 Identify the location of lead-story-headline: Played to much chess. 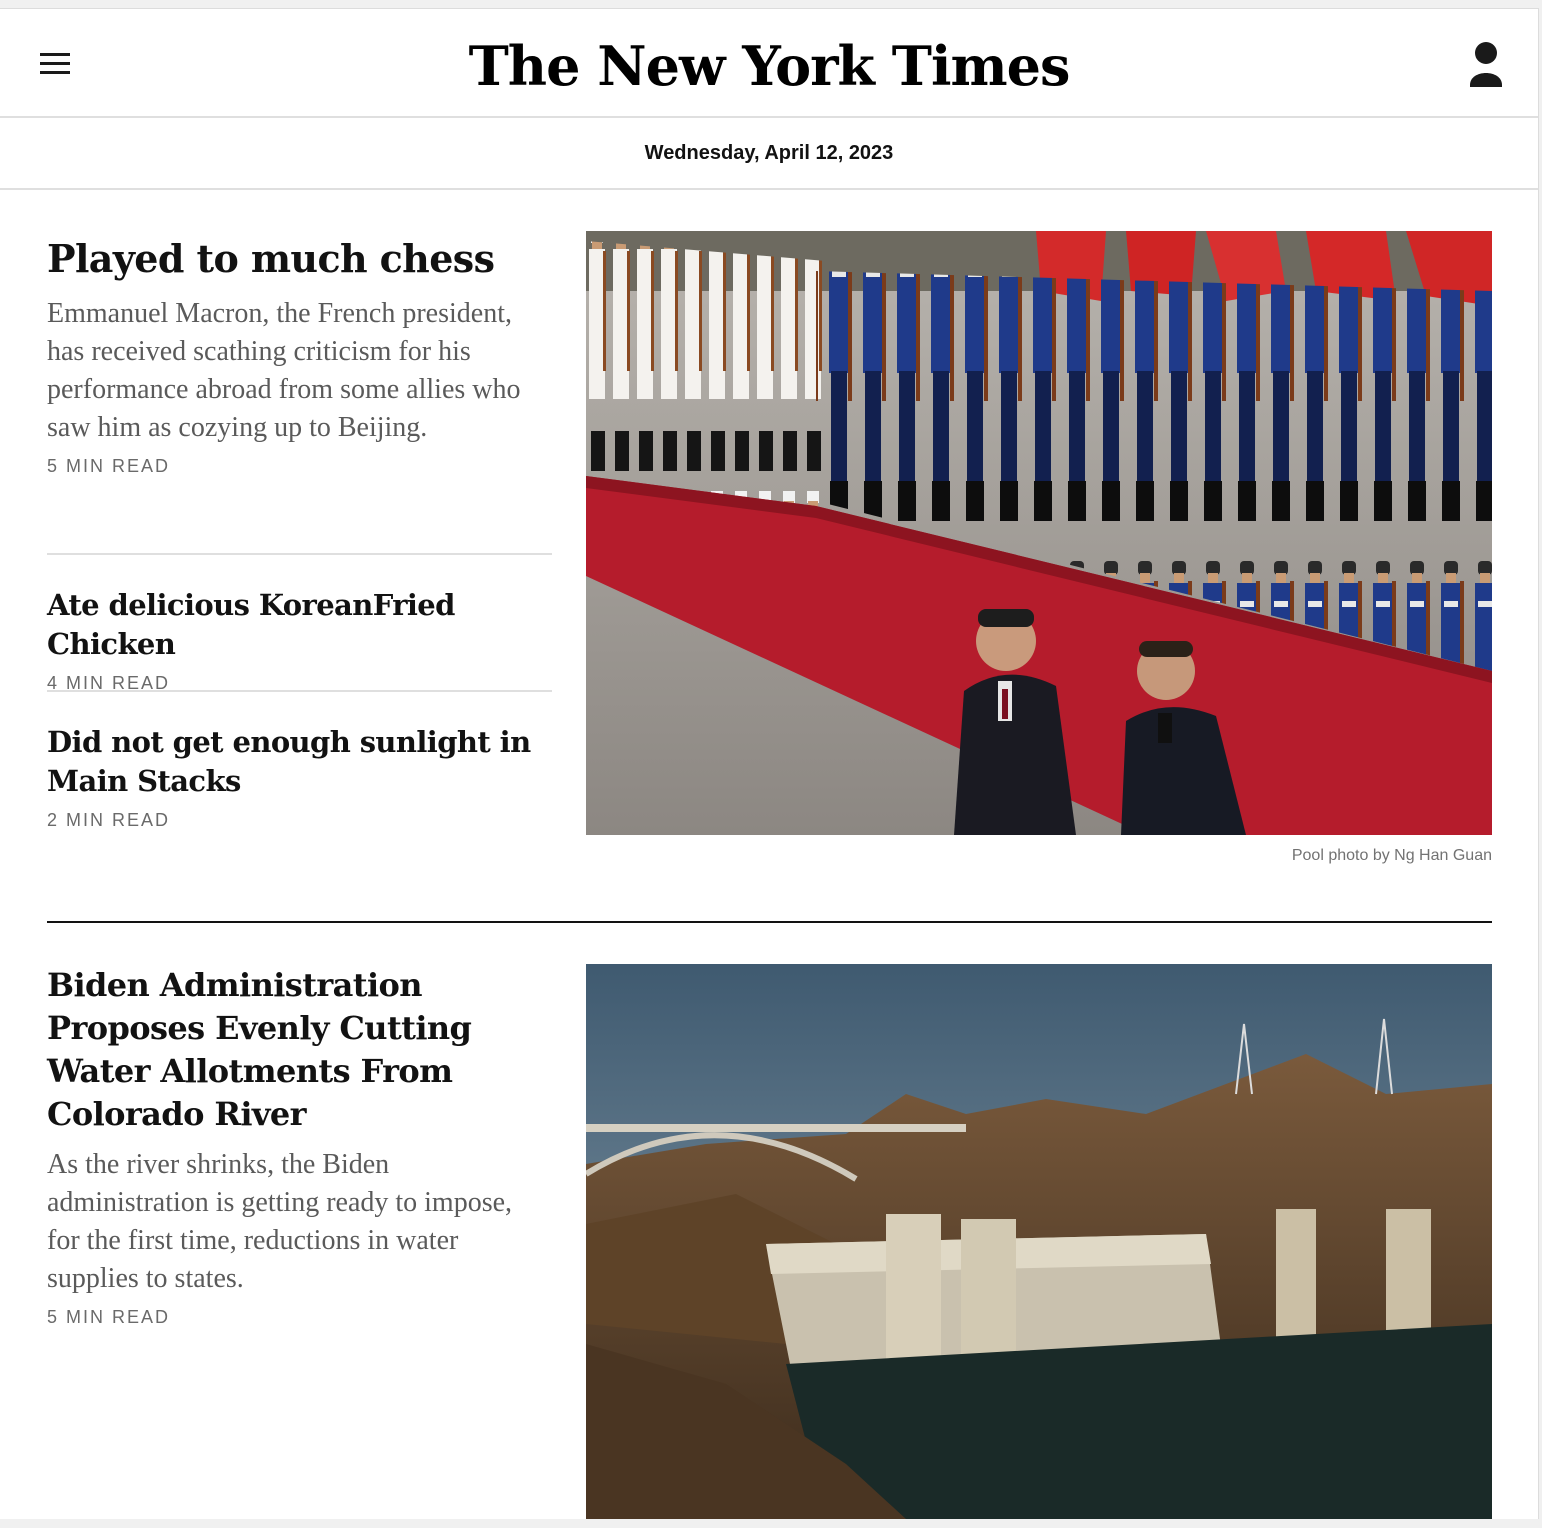
(299, 259).